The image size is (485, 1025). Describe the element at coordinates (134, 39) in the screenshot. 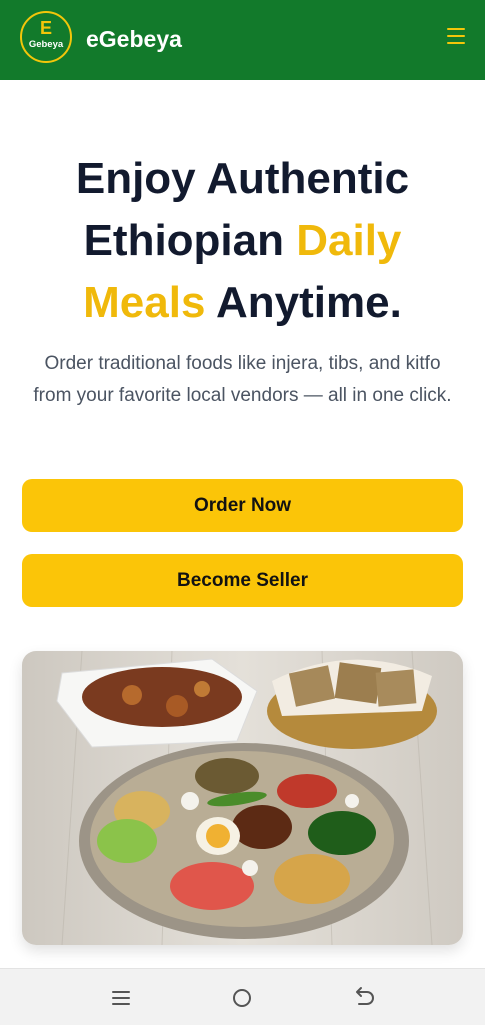

I see `brand-name: eGebeya` at that location.